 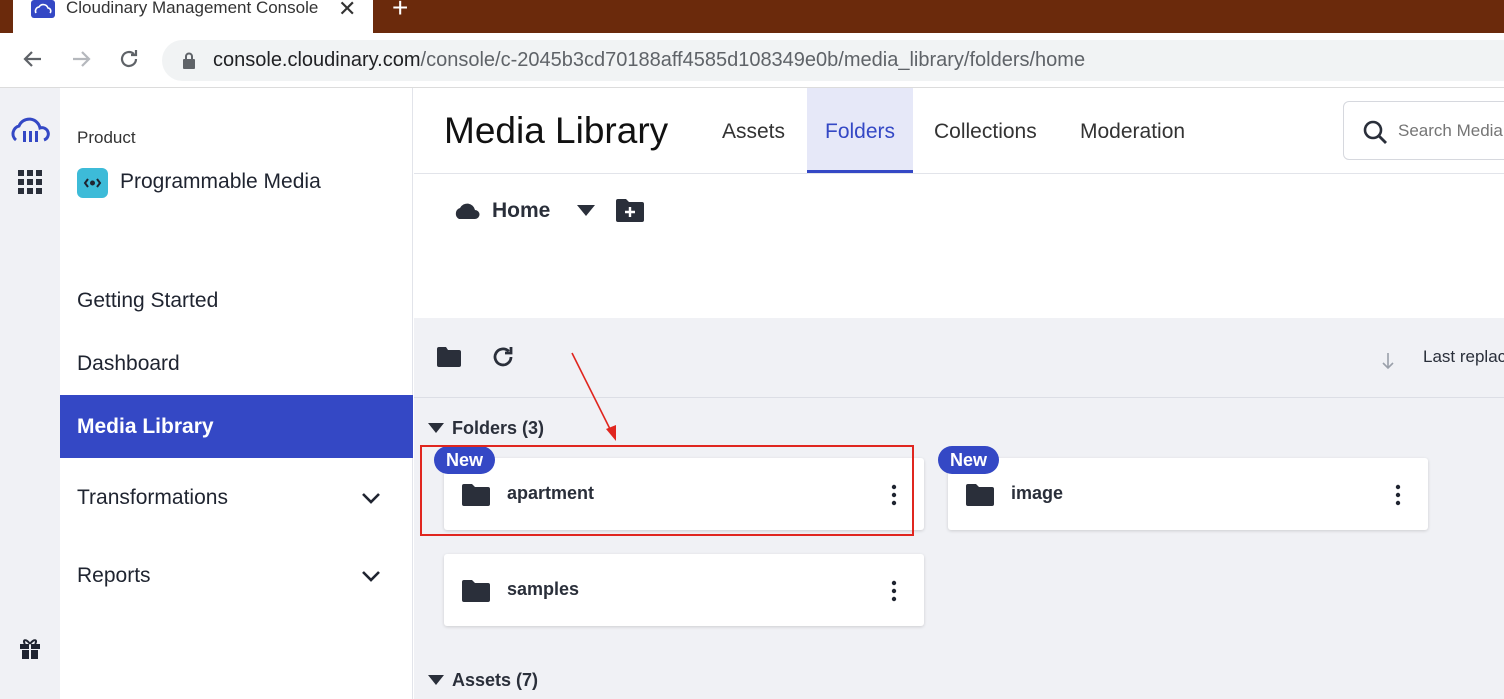 What do you see at coordinates (33, 59) in the screenshot?
I see `back-arrow-icon` at bounding box center [33, 59].